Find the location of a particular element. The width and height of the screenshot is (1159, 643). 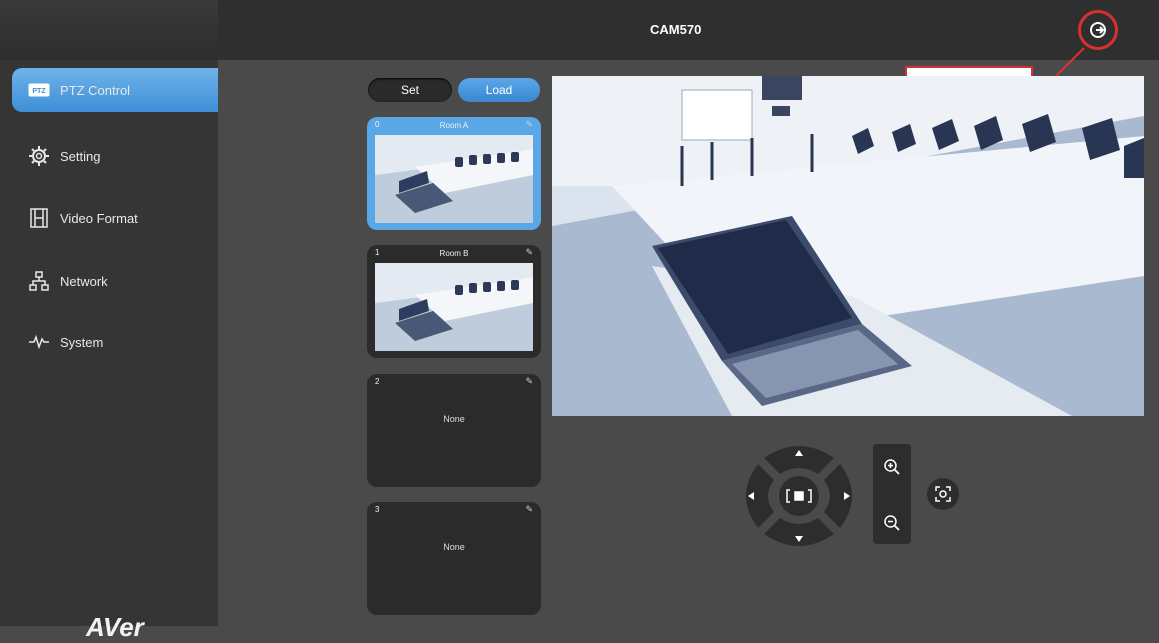

preset-card: 0 Room A ✎ is located at coordinates (454, 173).